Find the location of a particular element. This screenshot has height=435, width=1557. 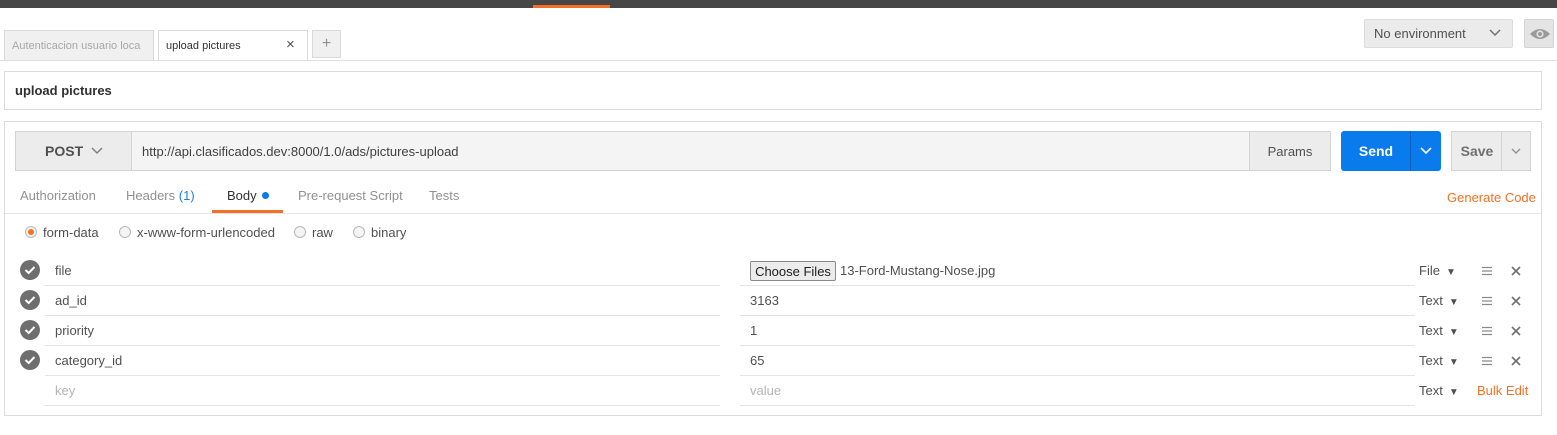

tab-body: Body is located at coordinates (248, 198).